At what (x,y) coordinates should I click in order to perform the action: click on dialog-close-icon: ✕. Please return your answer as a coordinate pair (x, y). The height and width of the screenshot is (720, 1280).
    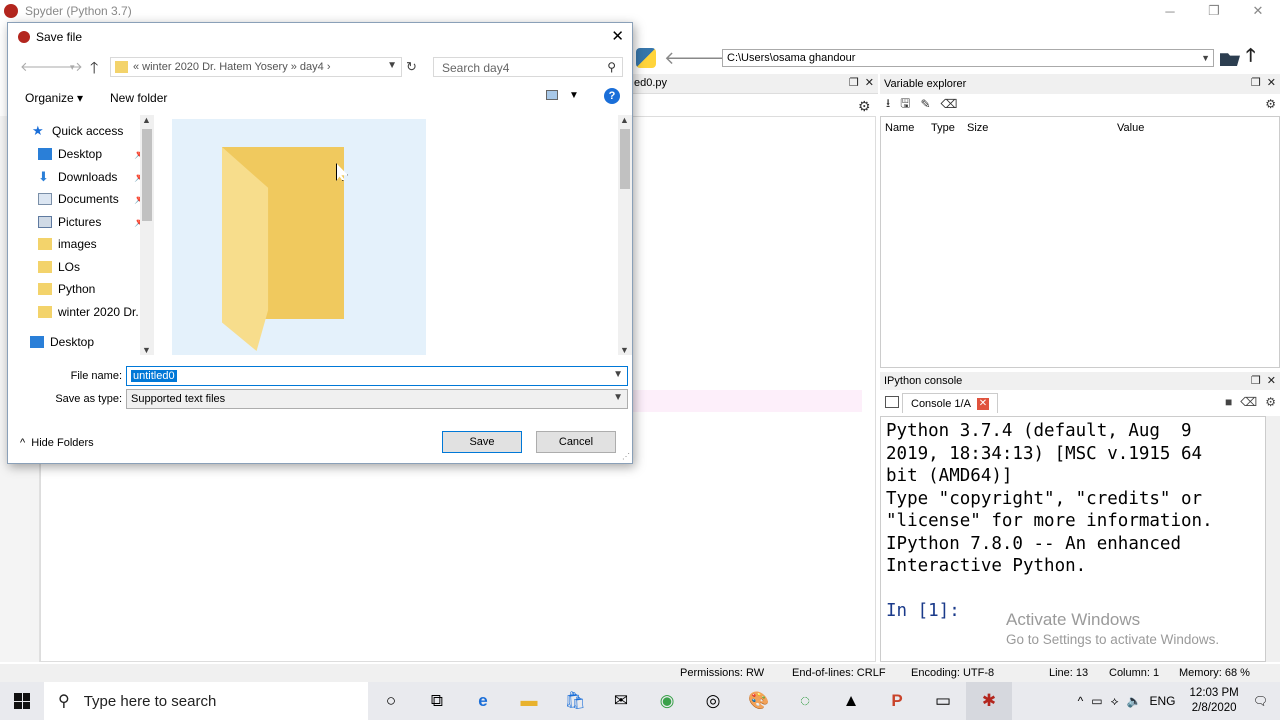
    Looking at the image, I should click on (617, 36).